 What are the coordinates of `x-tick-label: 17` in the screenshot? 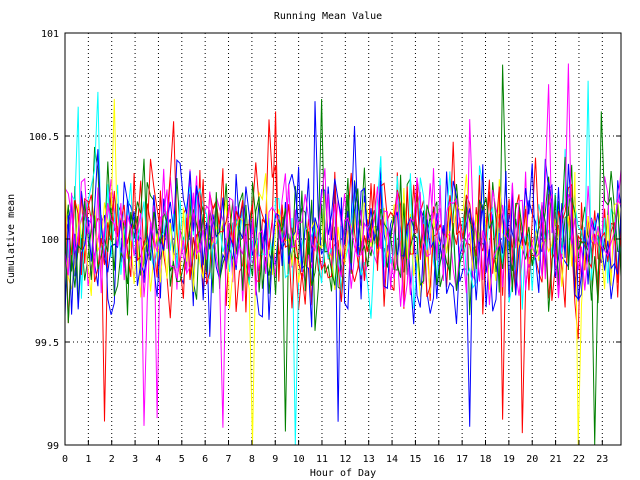 It's located at (462, 459).